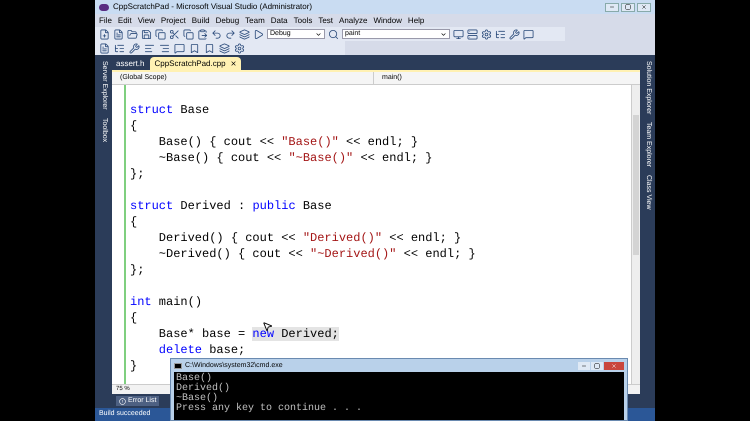  I want to click on members-icon, so click(119, 48).